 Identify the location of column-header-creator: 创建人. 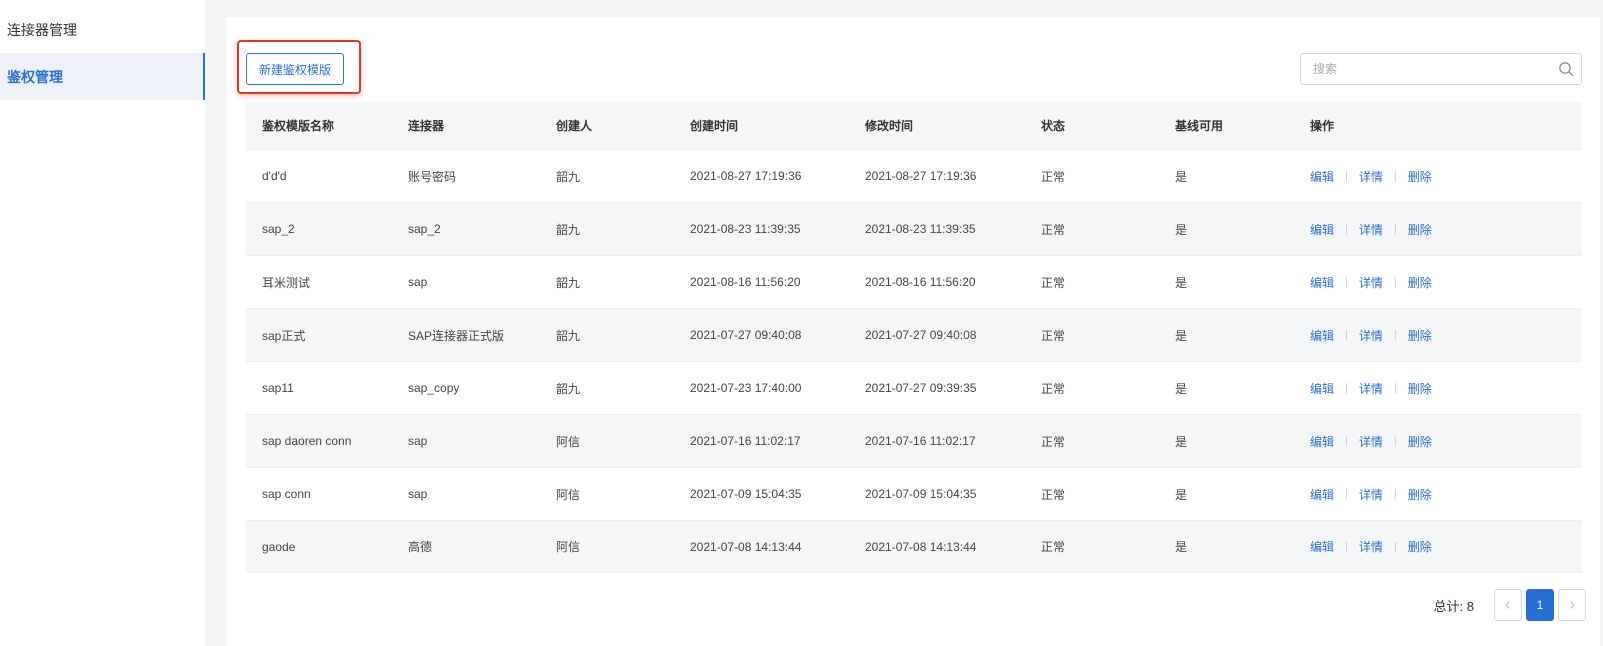
(574, 126).